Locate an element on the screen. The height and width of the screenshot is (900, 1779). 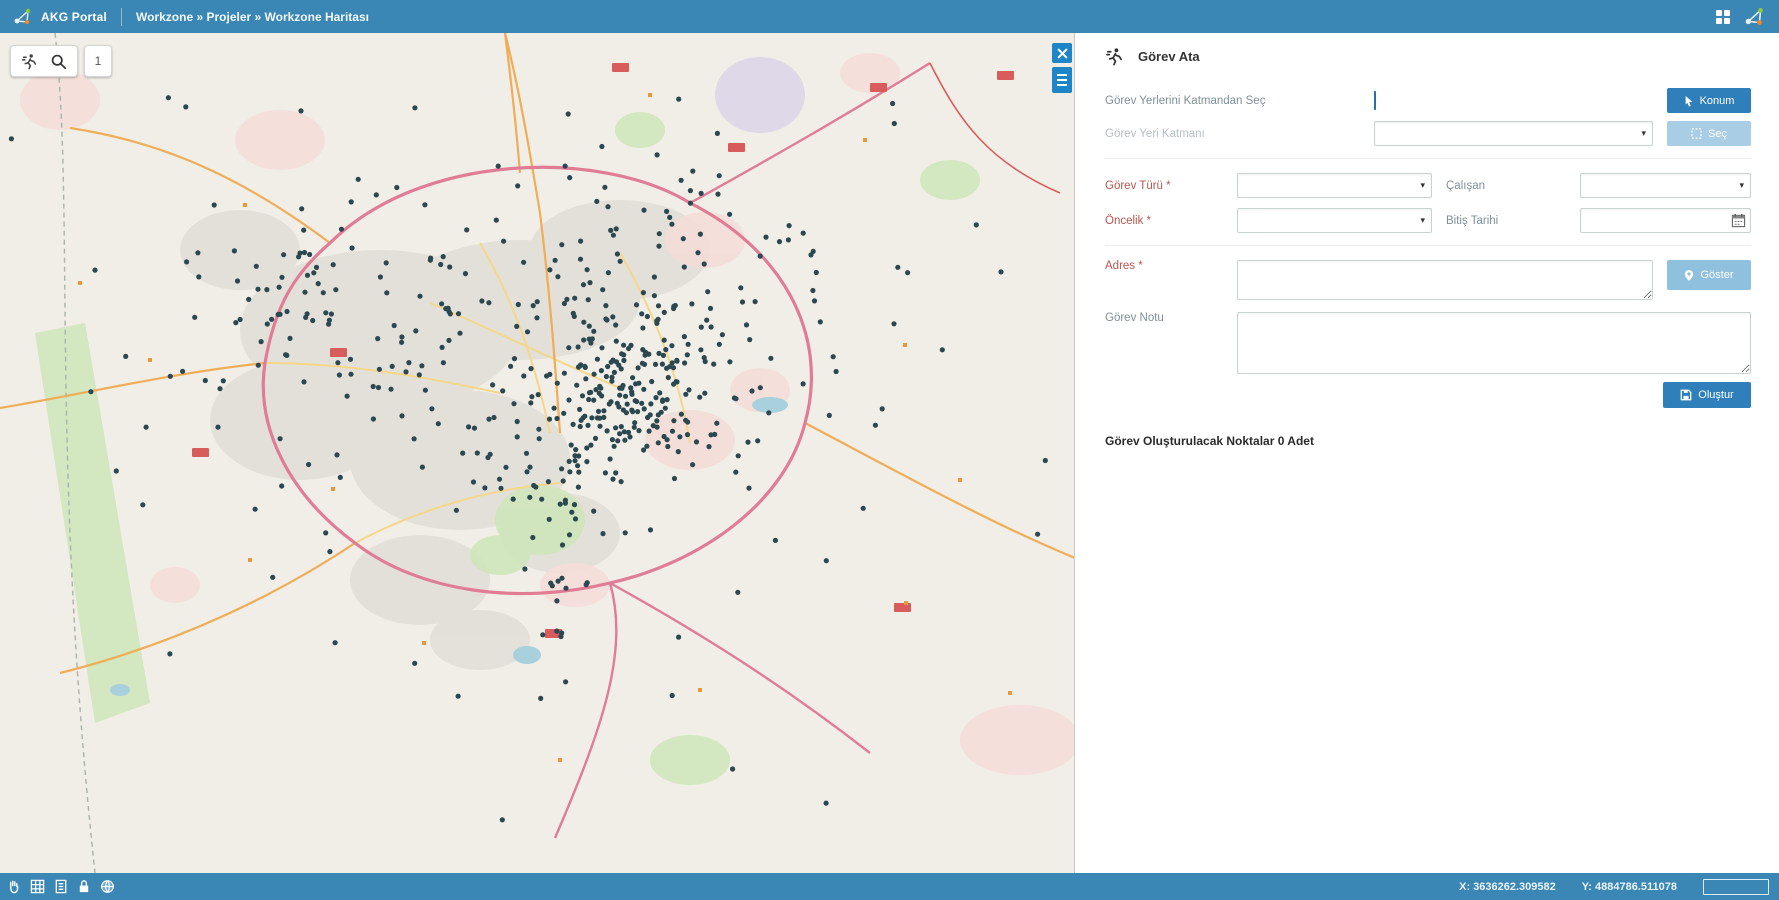
globe-icon is located at coordinates (107, 886).